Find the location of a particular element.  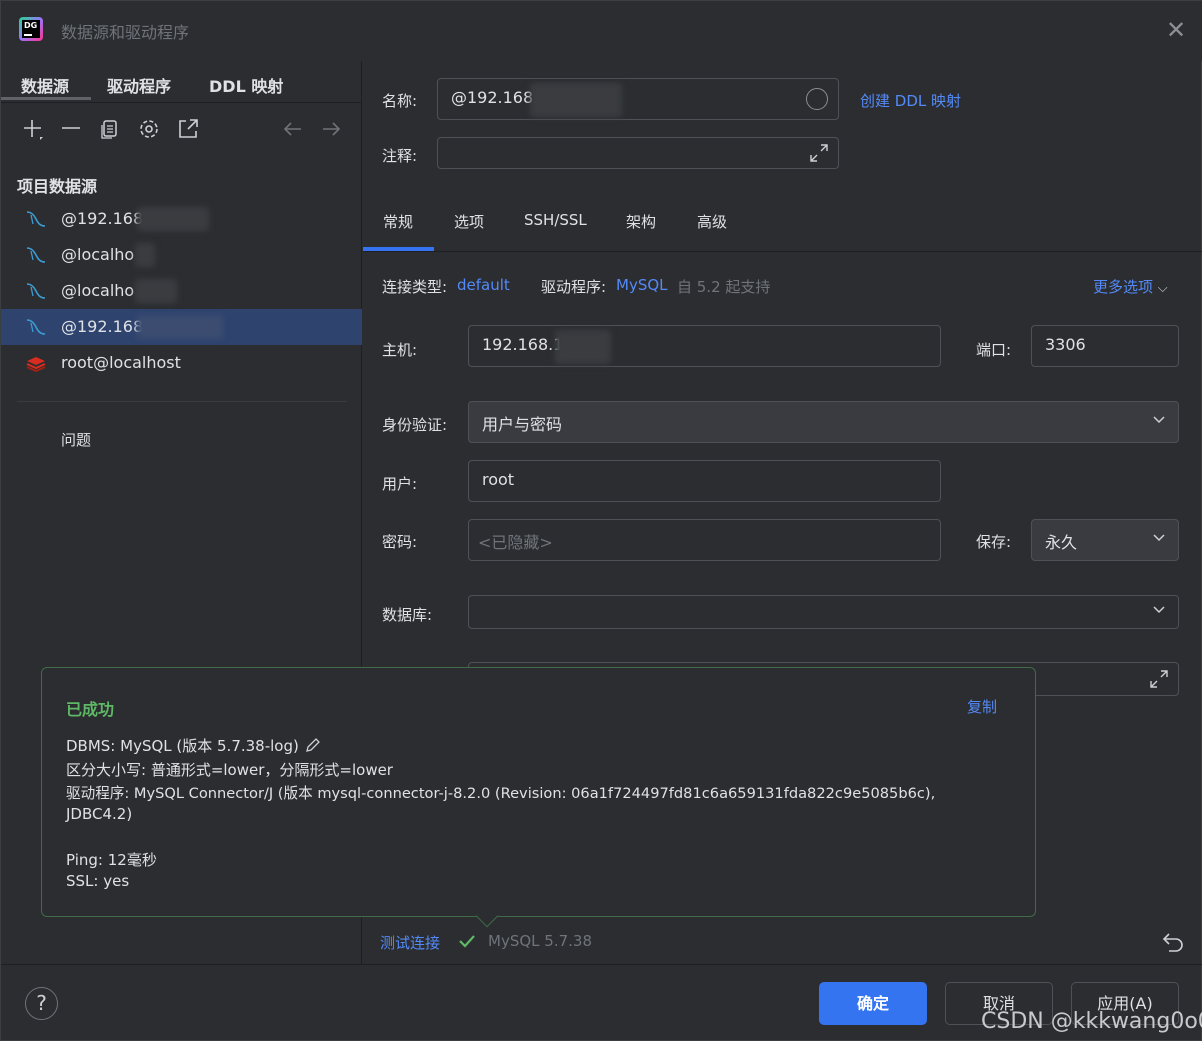

title-bar: DG 数据源和驱动程序 ✕ is located at coordinates (601, 31).